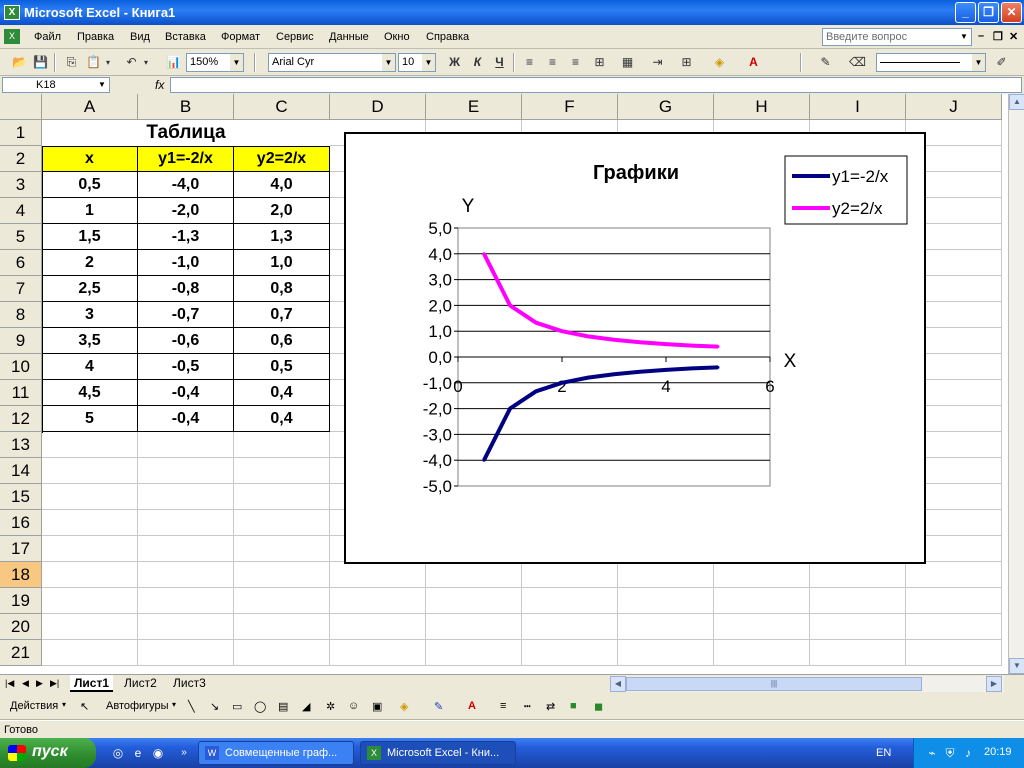 The height and width of the screenshot is (768, 1024). What do you see at coordinates (47, 37) in the screenshot?
I see `menu-file: Файл` at bounding box center [47, 37].